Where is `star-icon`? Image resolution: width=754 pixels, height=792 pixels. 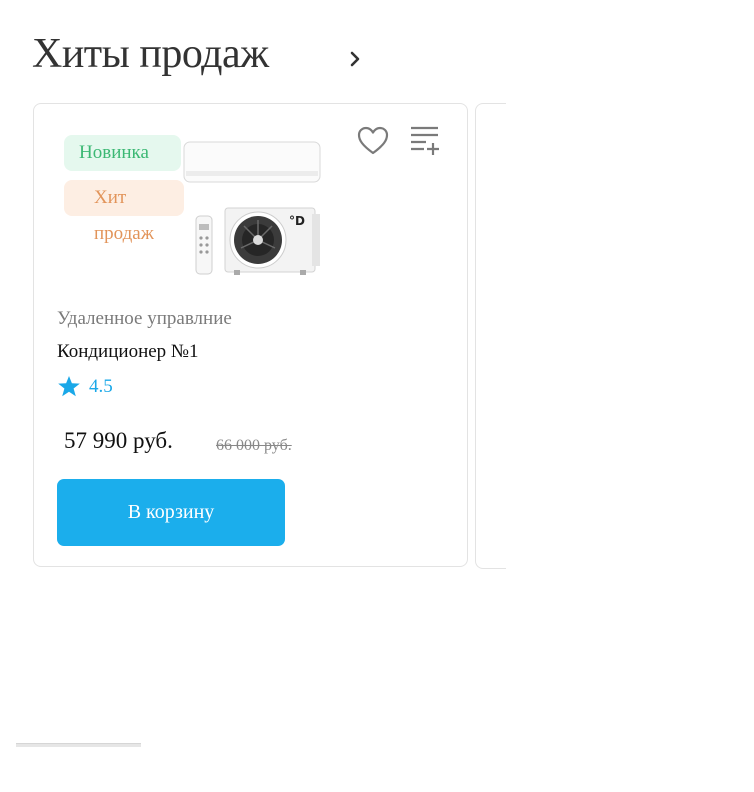
star-icon is located at coordinates (69, 386).